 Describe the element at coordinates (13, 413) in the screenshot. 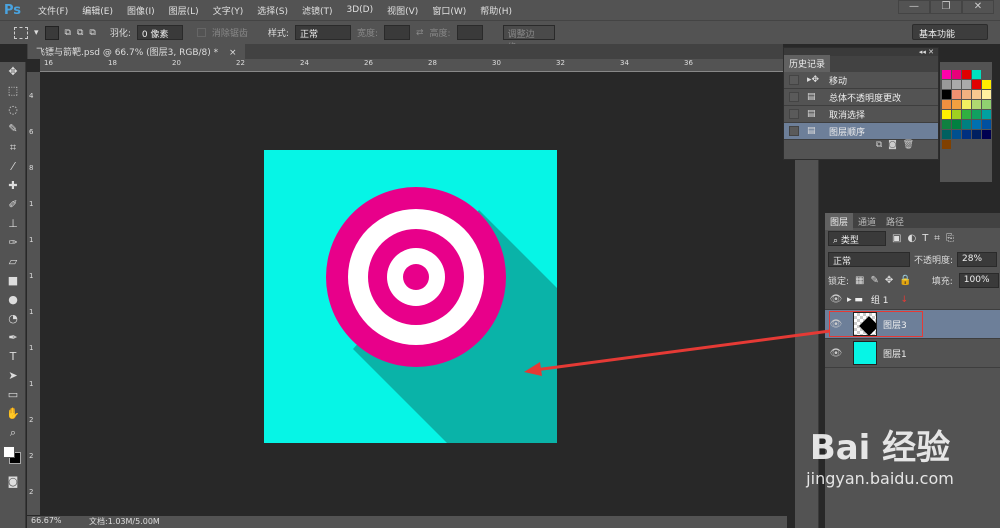

I see `hand-tool-icon: ✋` at that location.